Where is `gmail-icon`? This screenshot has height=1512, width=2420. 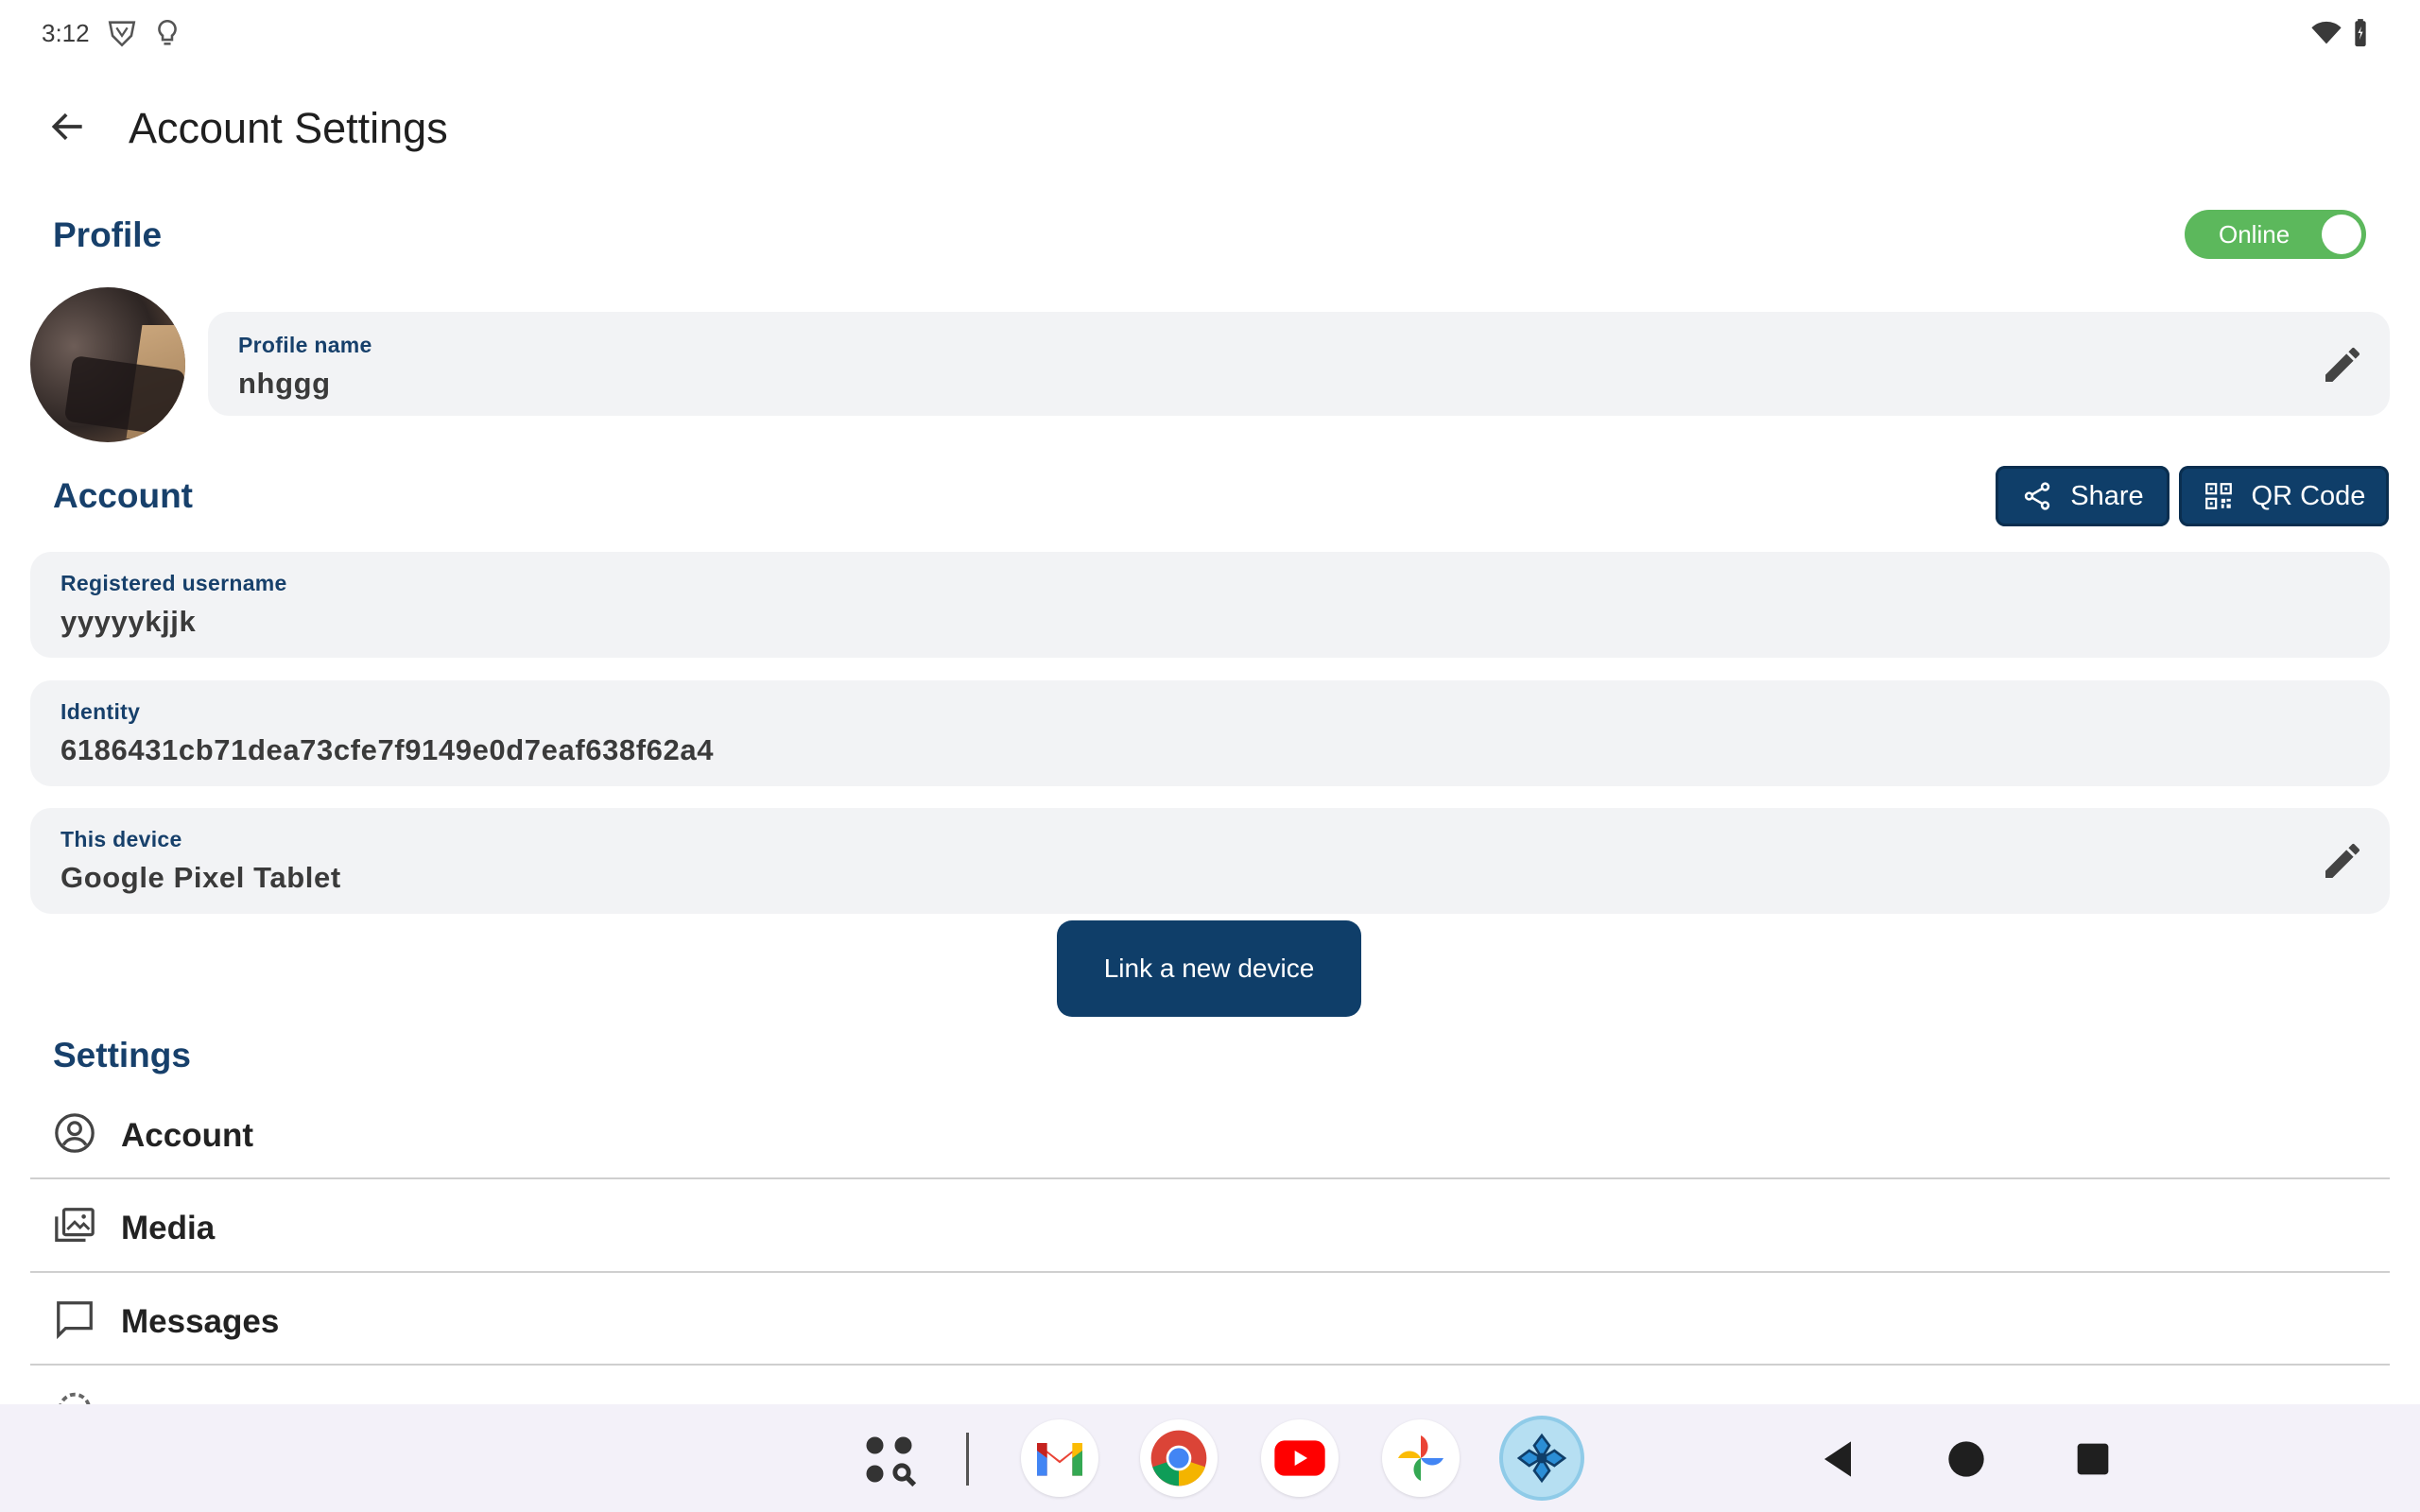 gmail-icon is located at coordinates (1059, 1458).